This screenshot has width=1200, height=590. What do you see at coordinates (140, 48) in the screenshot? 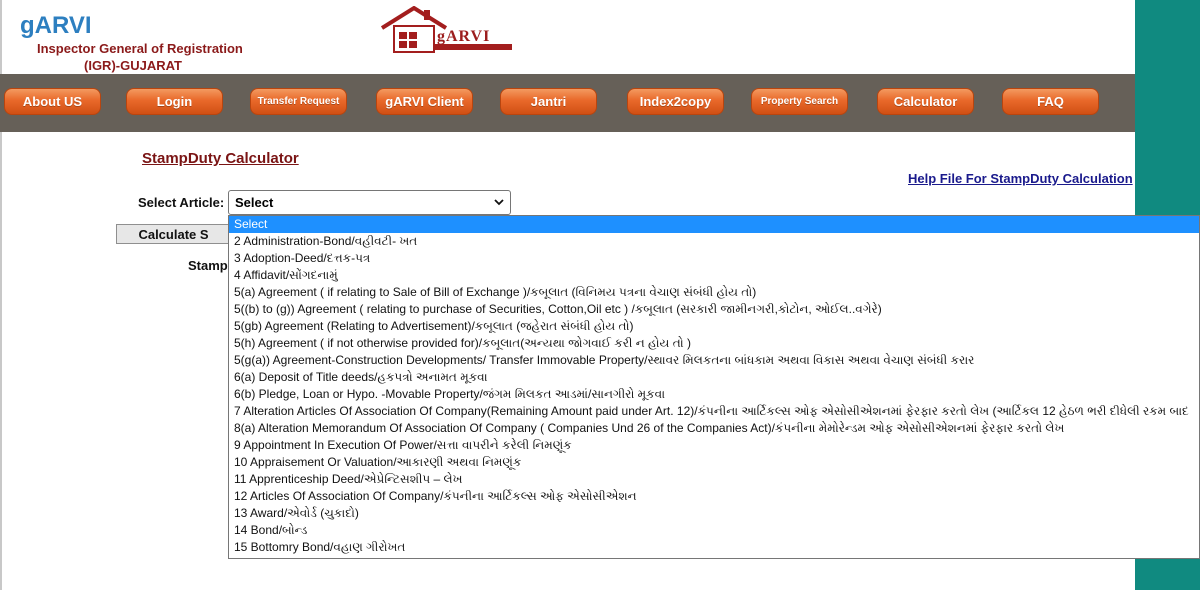
I see `brand-subtitle-line1: Inspector General of Registration` at bounding box center [140, 48].